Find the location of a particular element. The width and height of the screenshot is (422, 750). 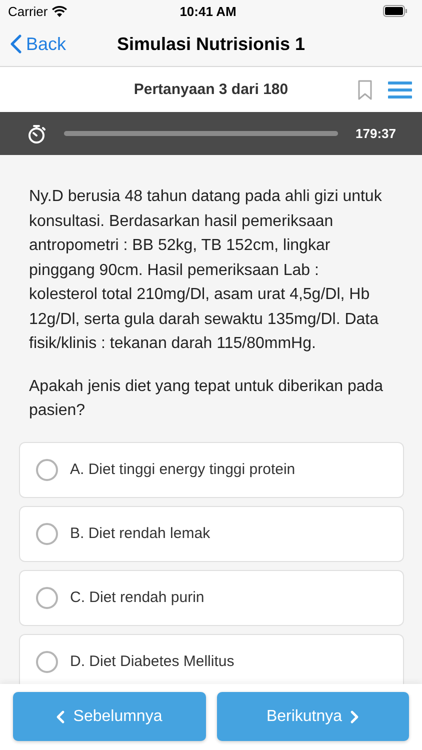

chevron-right-icon is located at coordinates (355, 717).